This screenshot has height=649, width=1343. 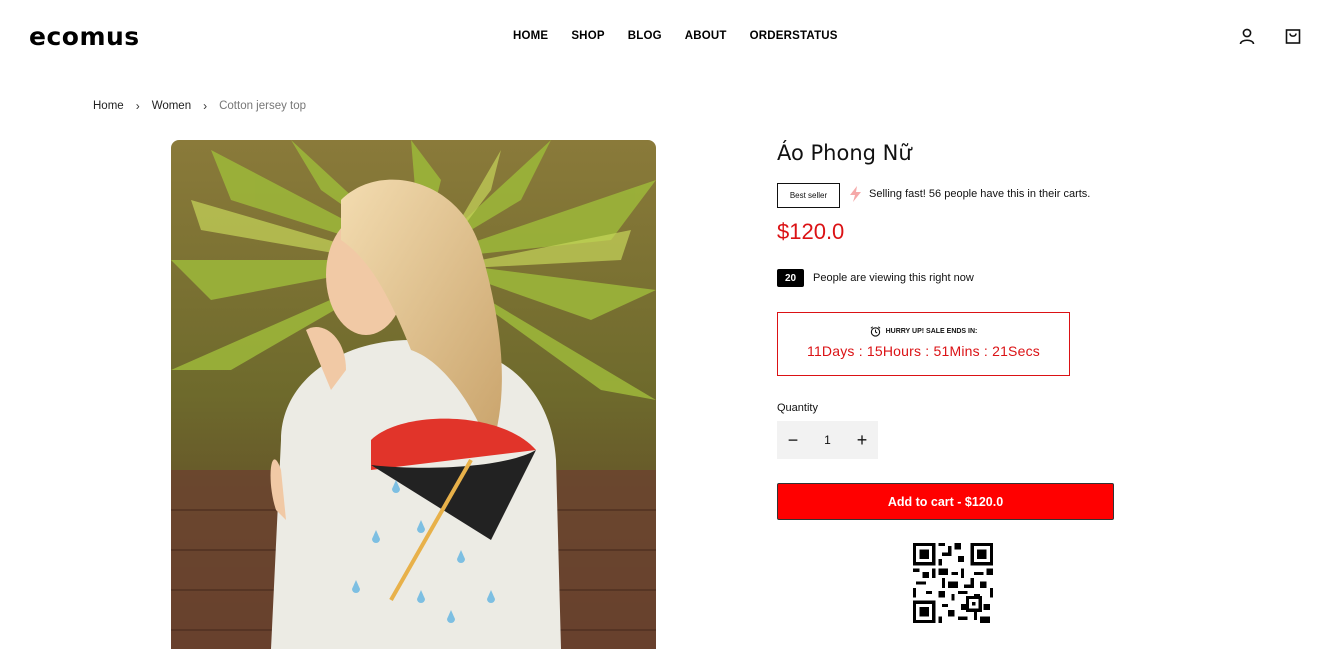 I want to click on nav-about: ABOUT, so click(x=706, y=36).